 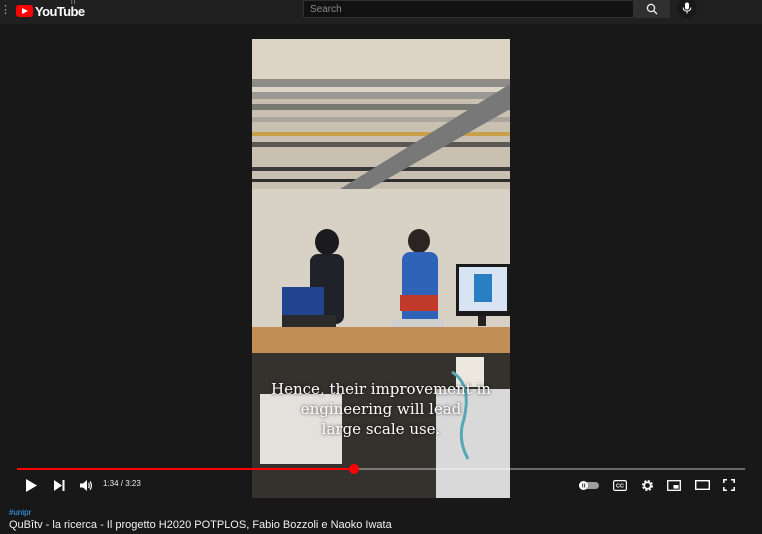 I want to click on theater-mode-button, so click(x=702, y=485).